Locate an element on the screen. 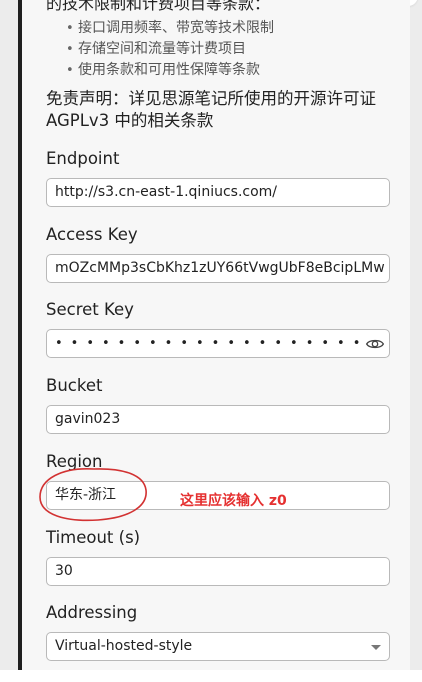 The height and width of the screenshot is (682, 422). timeout-label: Timeout (s) is located at coordinates (93, 537).